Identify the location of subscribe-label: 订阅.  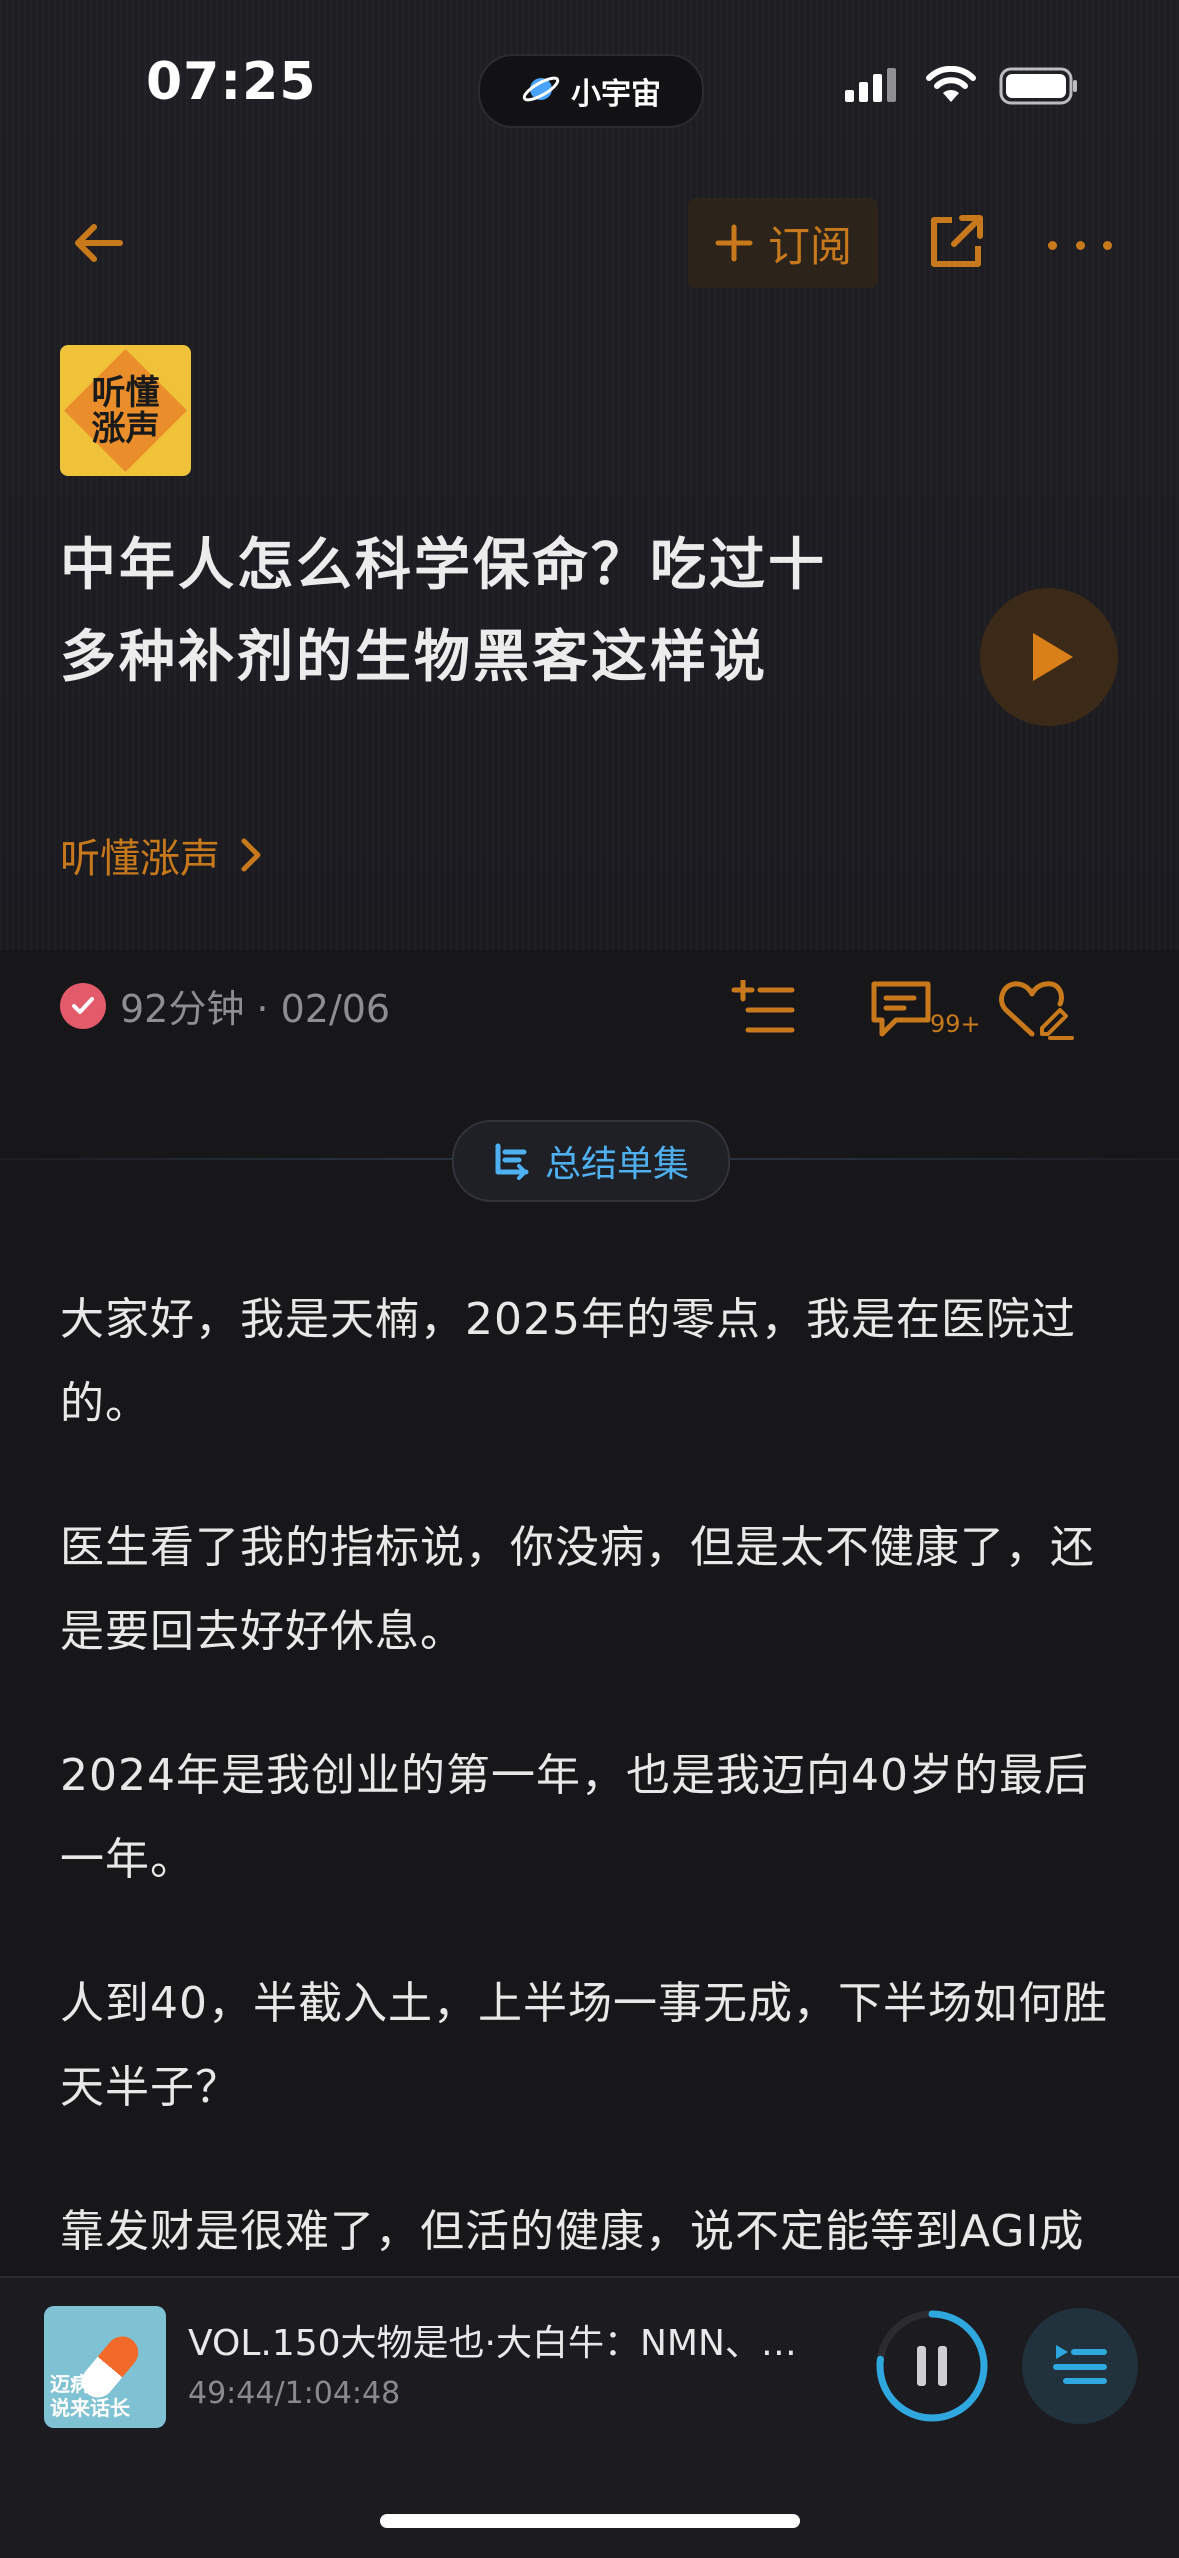
(809, 246).